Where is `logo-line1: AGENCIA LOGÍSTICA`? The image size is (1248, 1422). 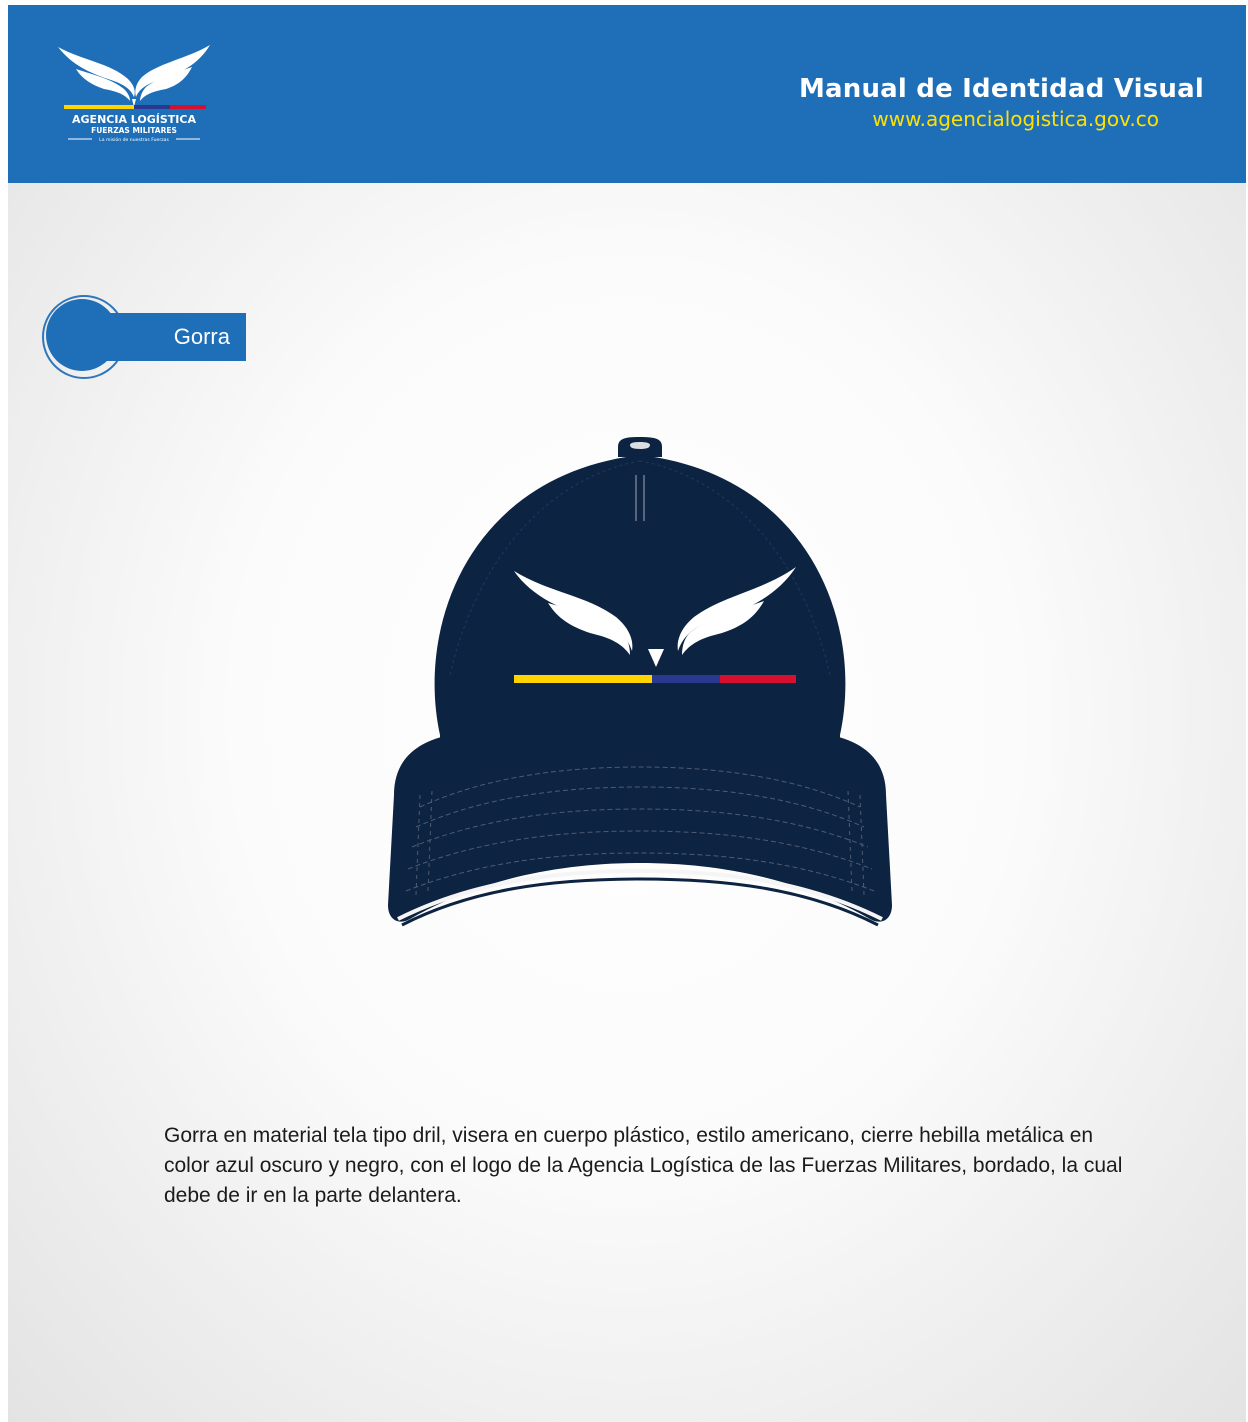 logo-line1: AGENCIA LOGÍSTICA is located at coordinates (134, 119).